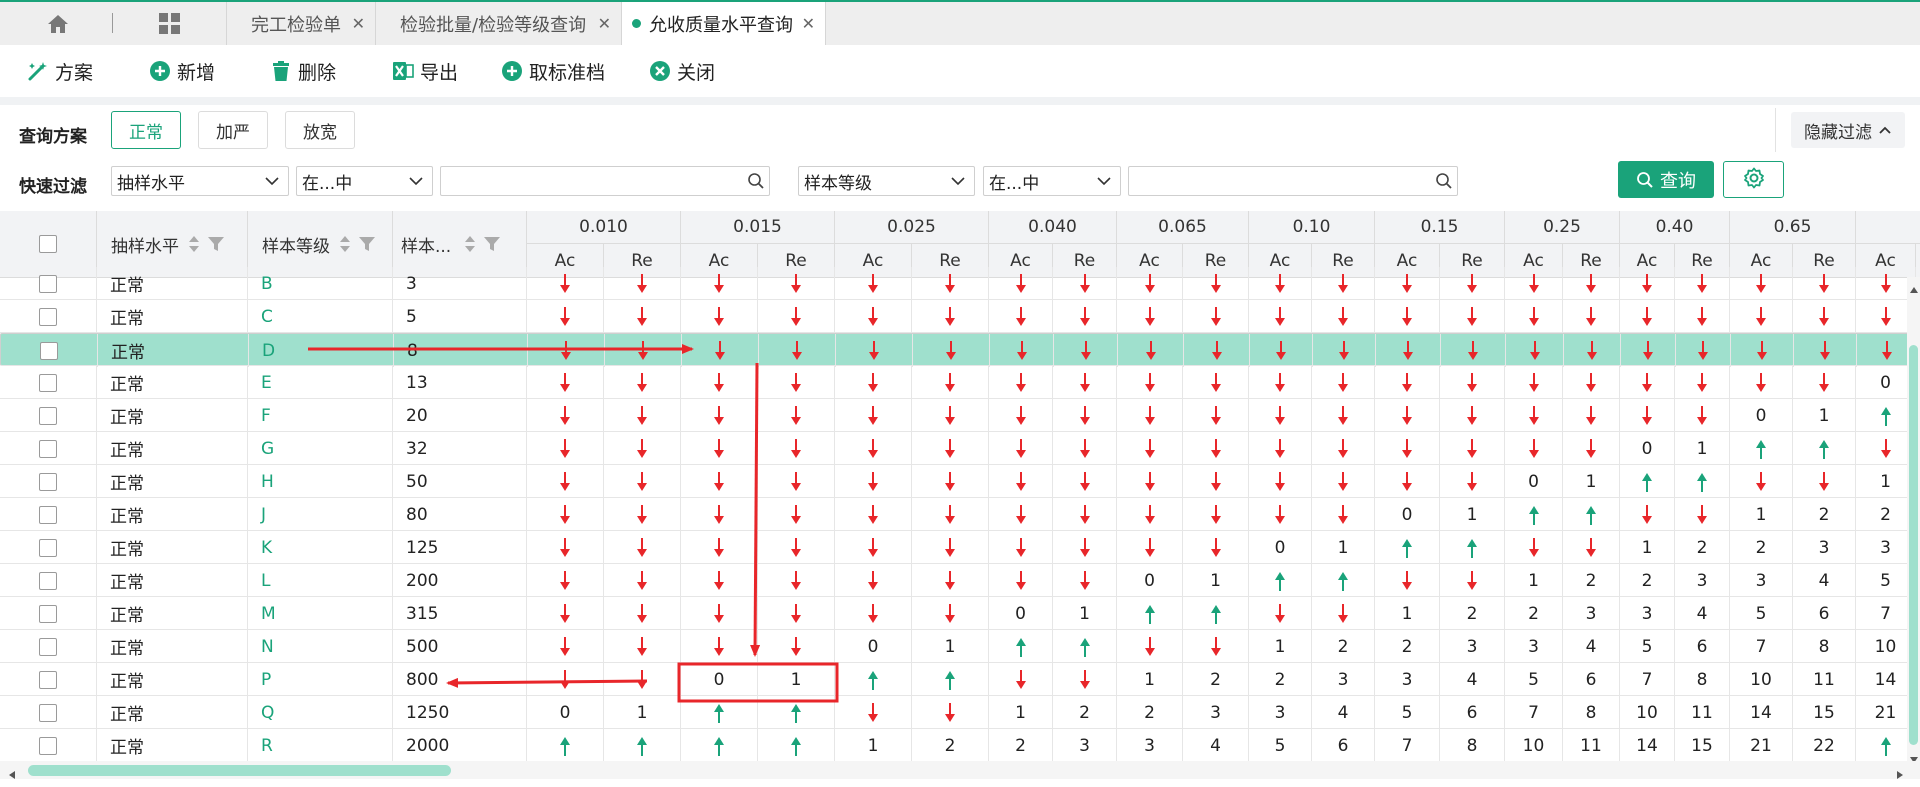 Image resolution: width=1920 pixels, height=787 pixels. I want to click on cell-sample-grade: K, so click(320, 547).